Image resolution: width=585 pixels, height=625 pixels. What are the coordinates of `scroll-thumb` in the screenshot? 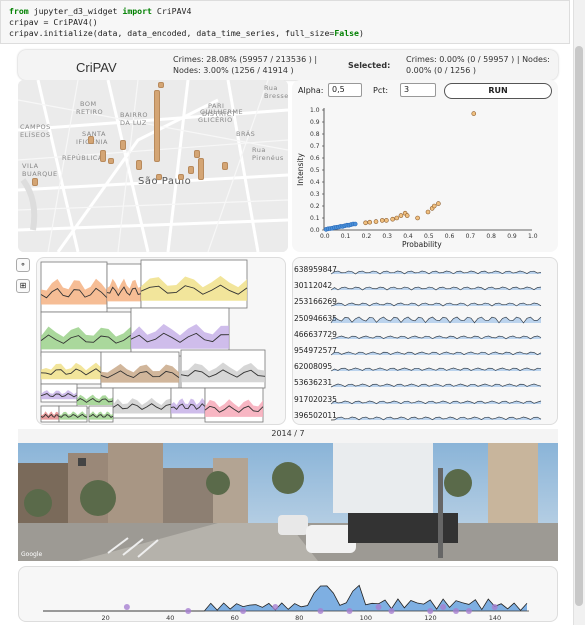 It's located at (579, 326).